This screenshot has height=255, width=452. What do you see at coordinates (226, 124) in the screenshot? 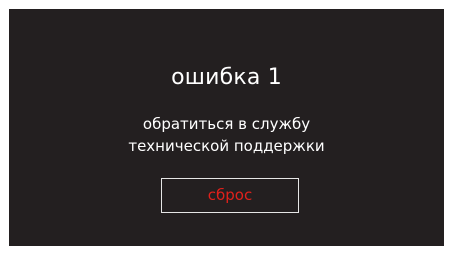
I see `error-message-line-1: обратиться в службу` at bounding box center [226, 124].